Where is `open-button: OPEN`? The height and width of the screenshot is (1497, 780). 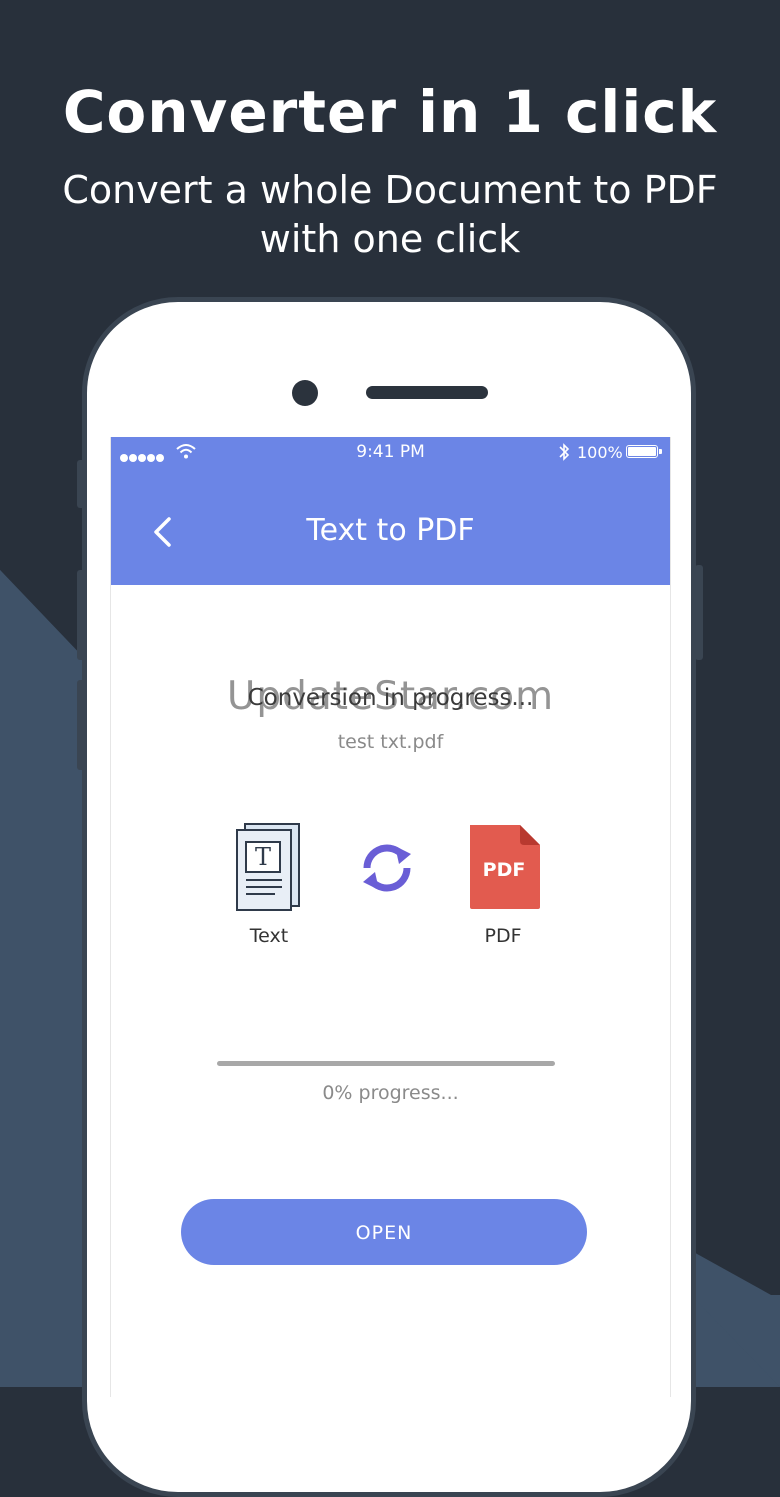 open-button: OPEN is located at coordinates (384, 1232).